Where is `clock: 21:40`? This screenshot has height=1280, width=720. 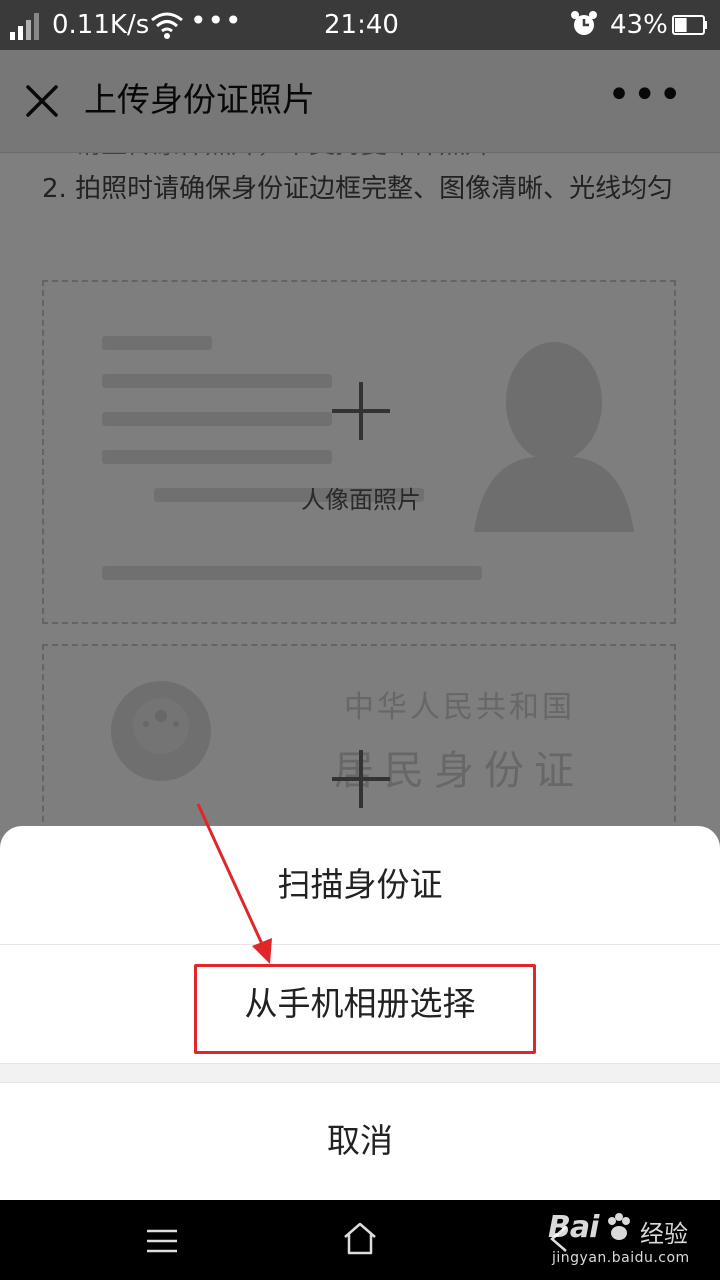 clock: 21:40 is located at coordinates (361, 25).